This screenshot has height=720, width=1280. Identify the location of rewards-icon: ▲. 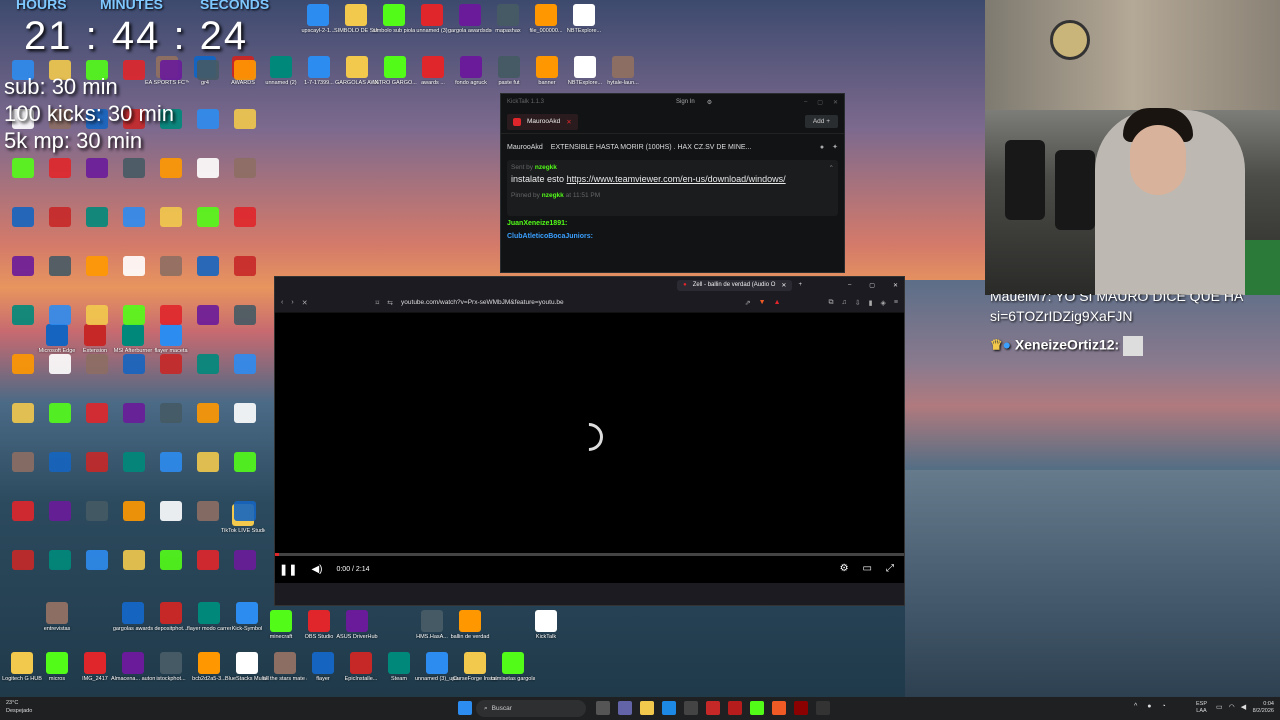
(777, 302).